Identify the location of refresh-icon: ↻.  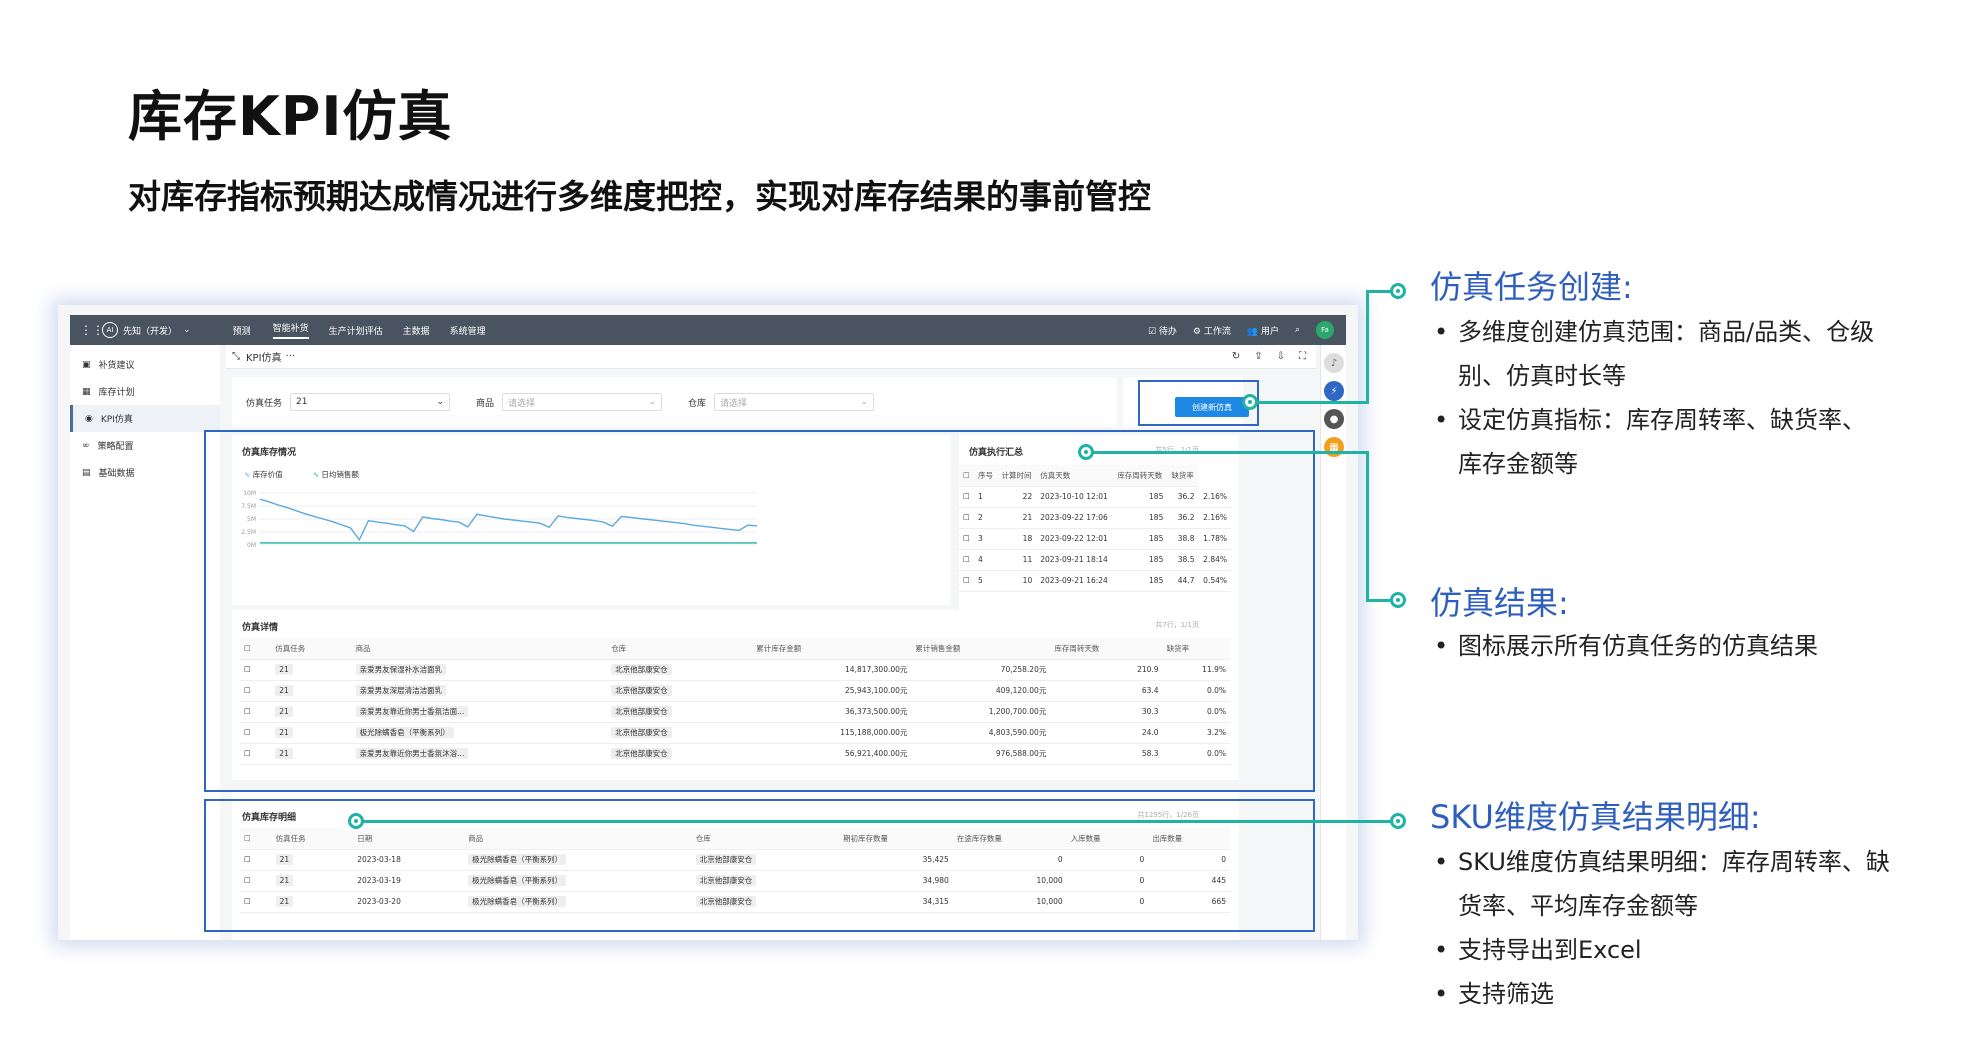
(1236, 356).